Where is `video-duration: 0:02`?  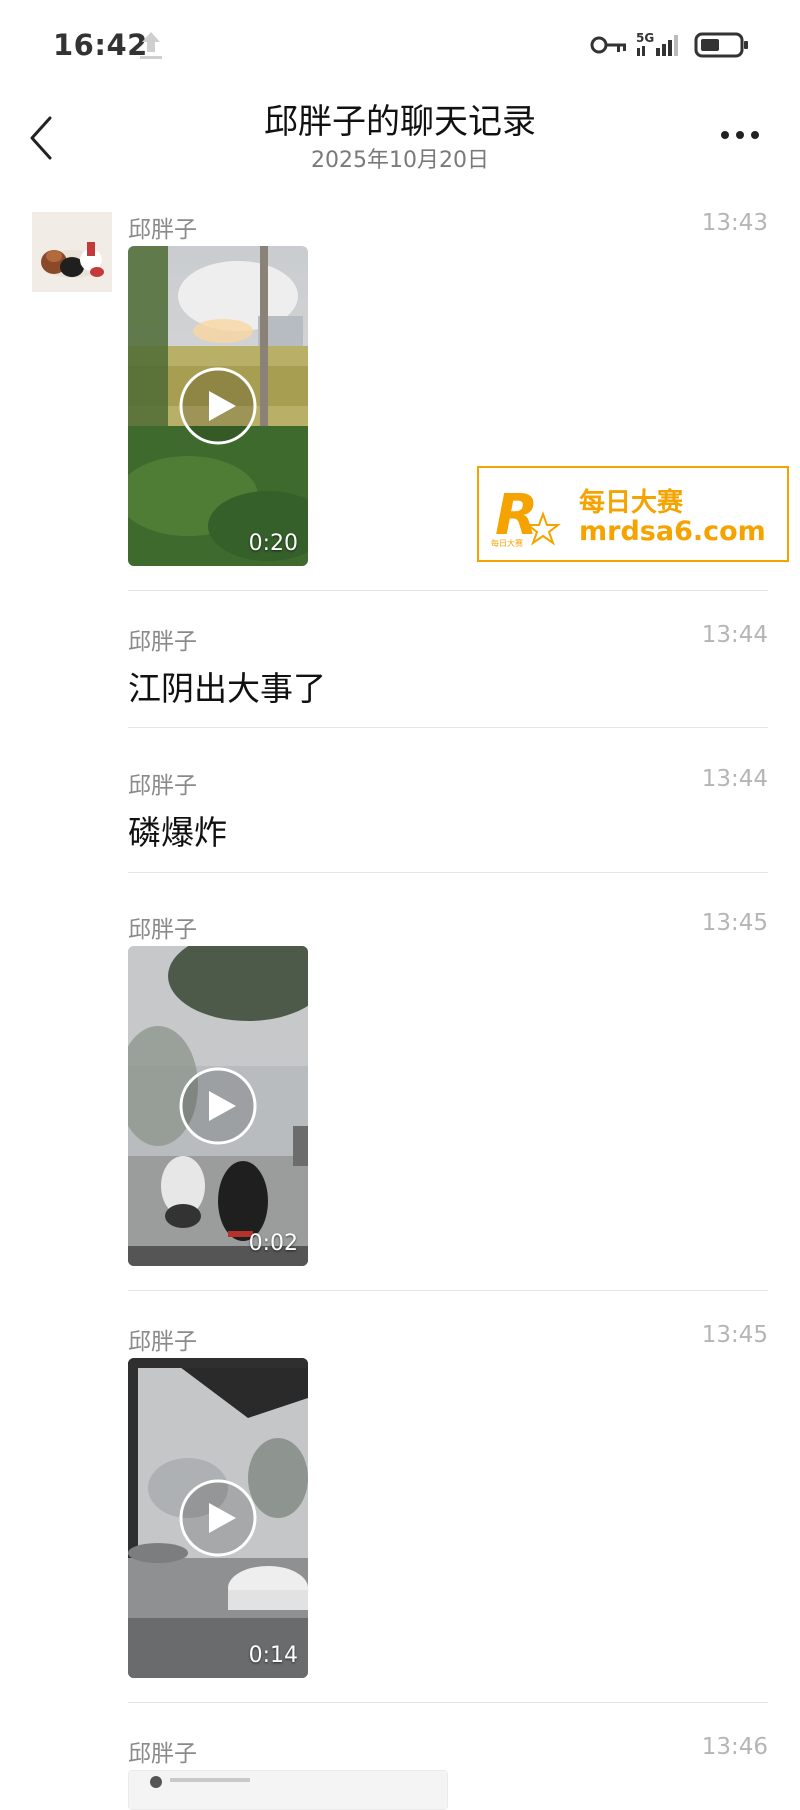
video-duration: 0:02 is located at coordinates (273, 1243).